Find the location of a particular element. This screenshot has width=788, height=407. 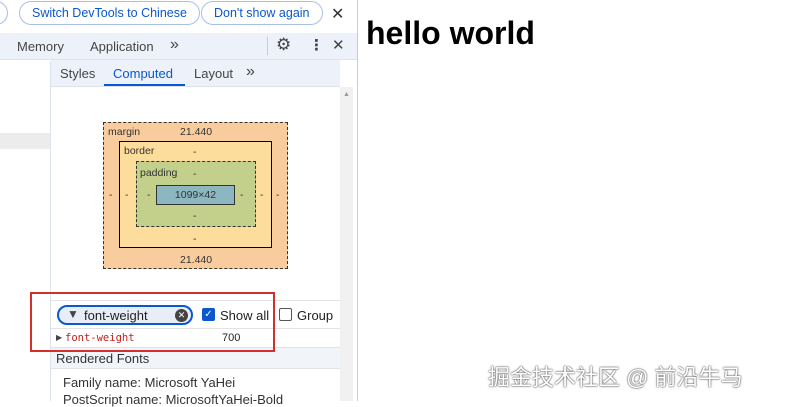

watermark: 掘金技术社区 @ 前沿牛马 is located at coordinates (615, 377).